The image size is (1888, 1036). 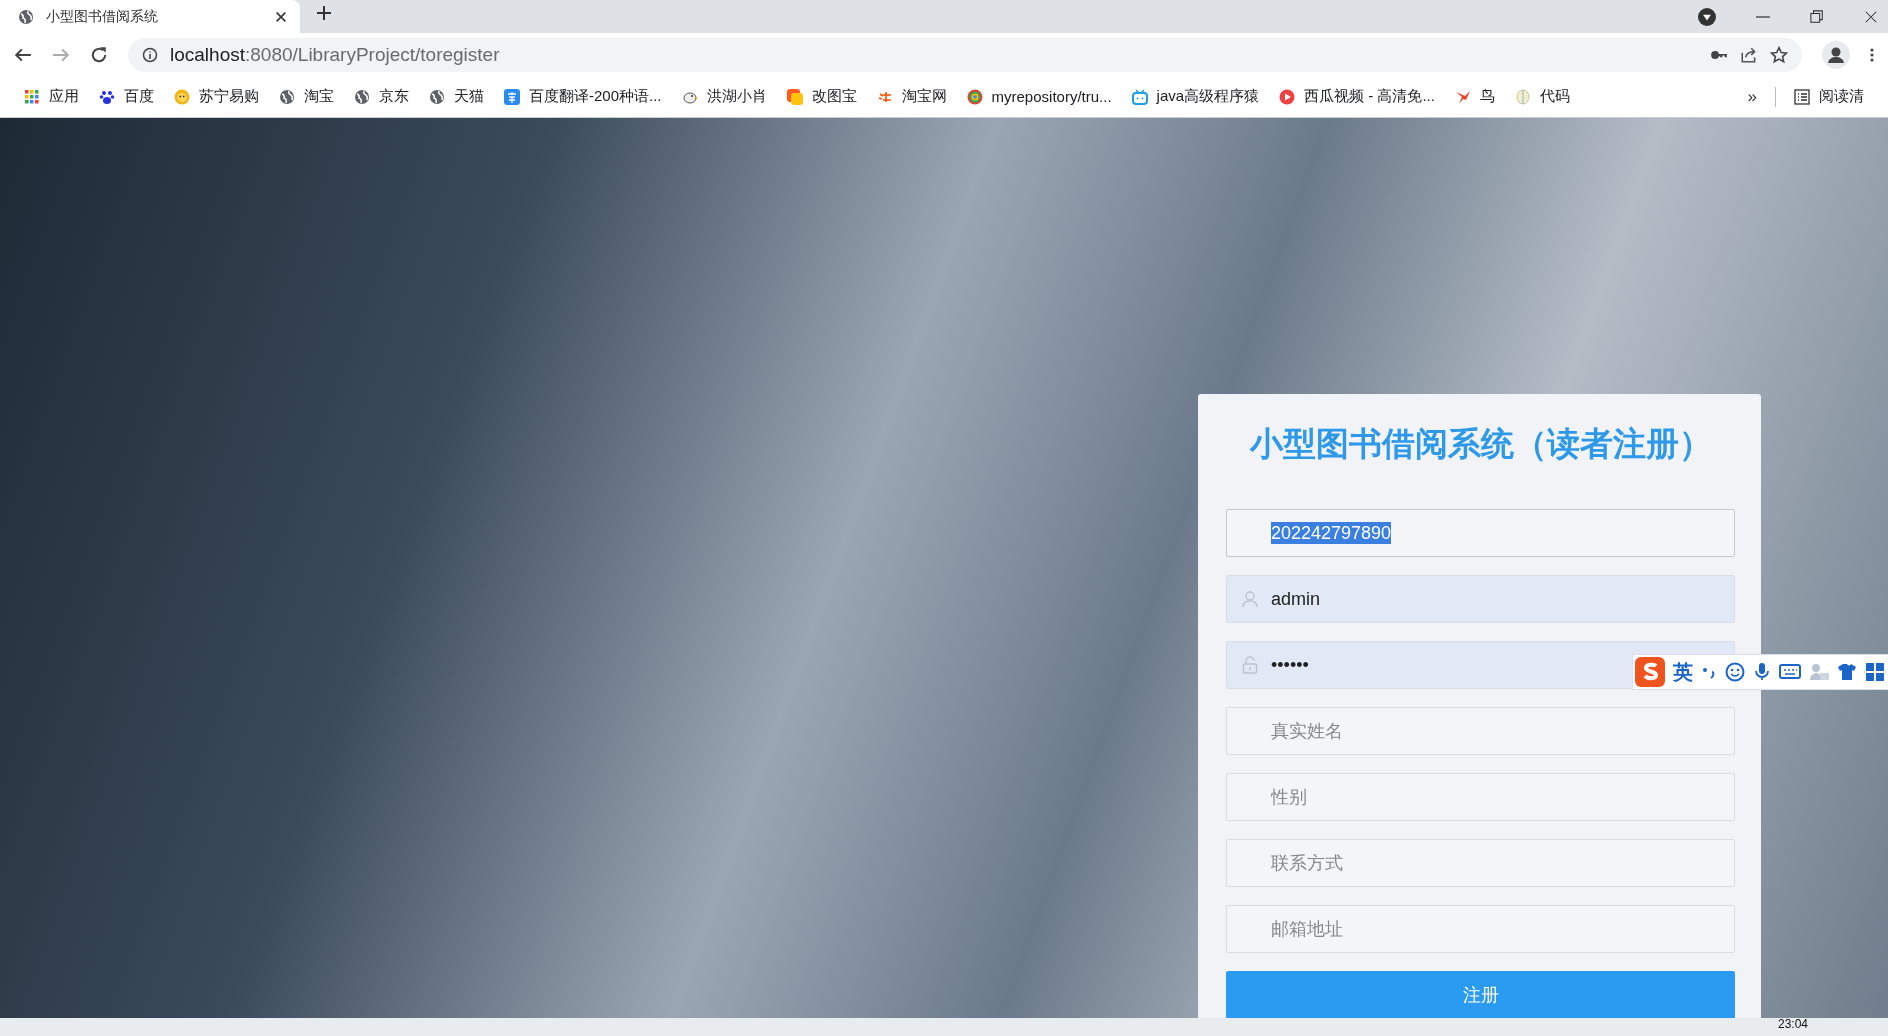 What do you see at coordinates (1554, 96) in the screenshot?
I see `bookmark-label: 代码` at bounding box center [1554, 96].